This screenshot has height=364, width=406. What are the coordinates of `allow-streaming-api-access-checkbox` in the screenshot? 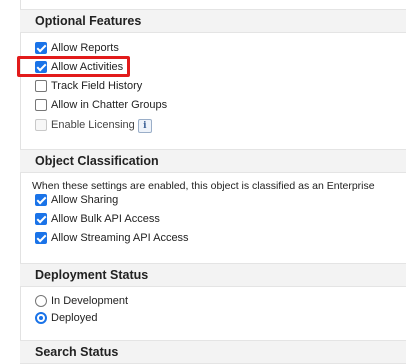 It's located at (41, 238).